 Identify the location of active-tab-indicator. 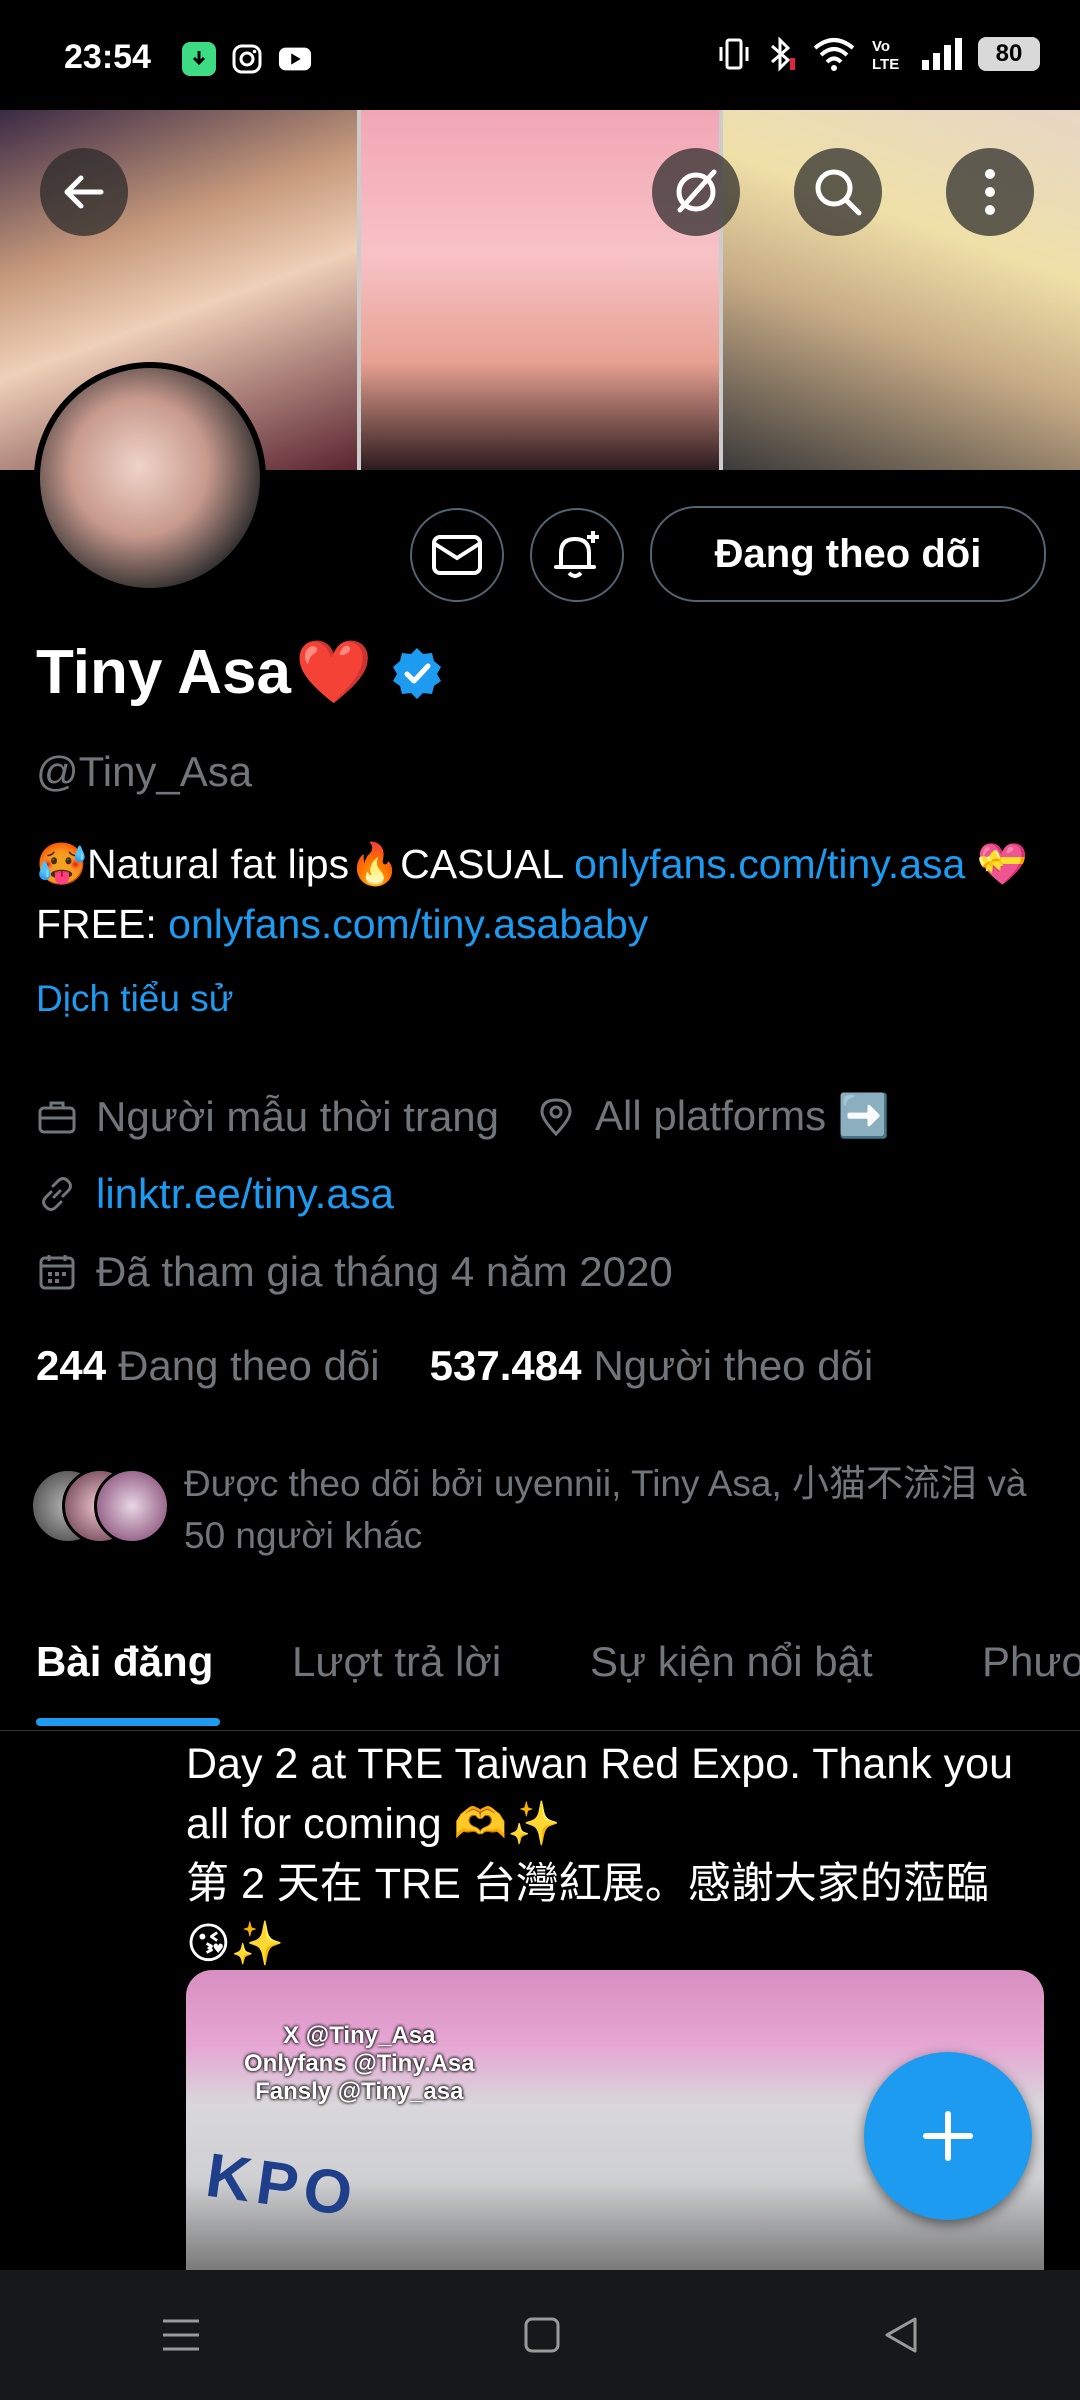
(128, 1722).